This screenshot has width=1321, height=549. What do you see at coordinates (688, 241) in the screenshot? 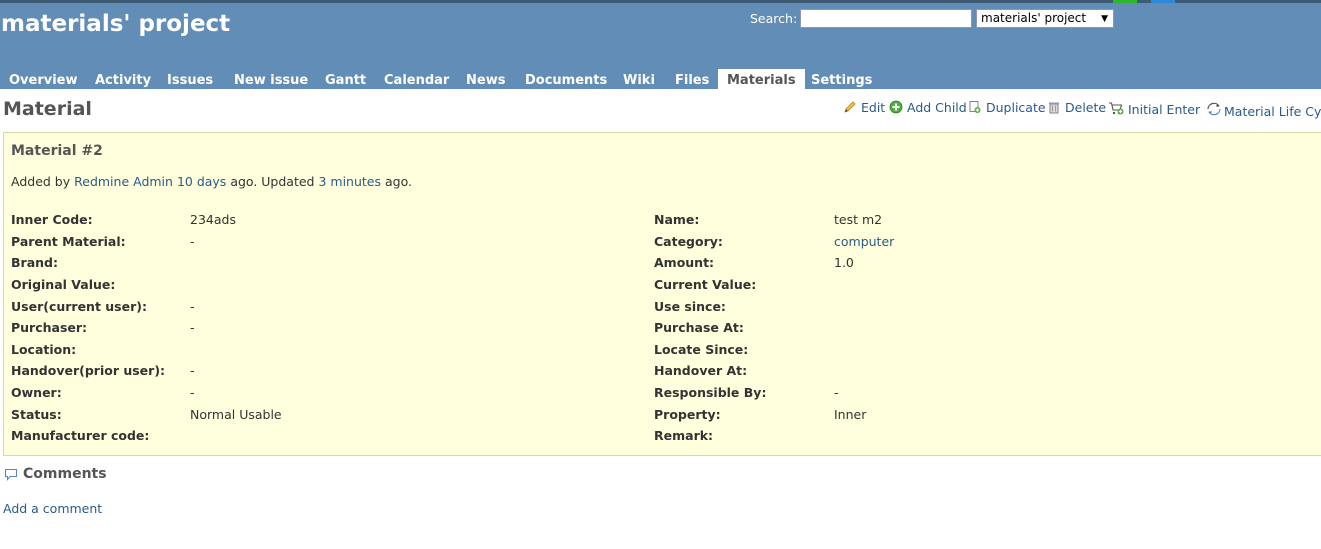
I see `attr-label: Category:` at bounding box center [688, 241].